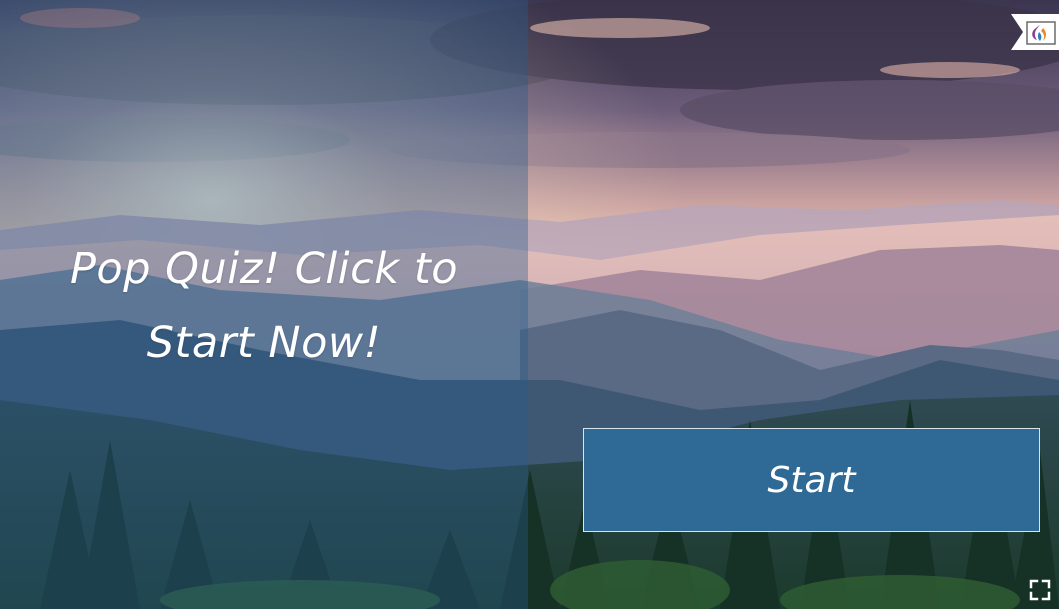 The height and width of the screenshot is (609, 1059). Describe the element at coordinates (1040, 590) in the screenshot. I see `fullscreen-icon` at that location.